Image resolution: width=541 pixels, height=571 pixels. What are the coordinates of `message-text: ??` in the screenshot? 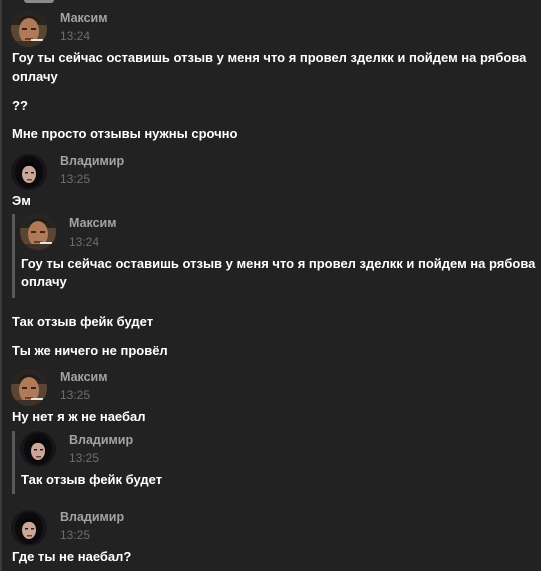 It's located at (20, 105).